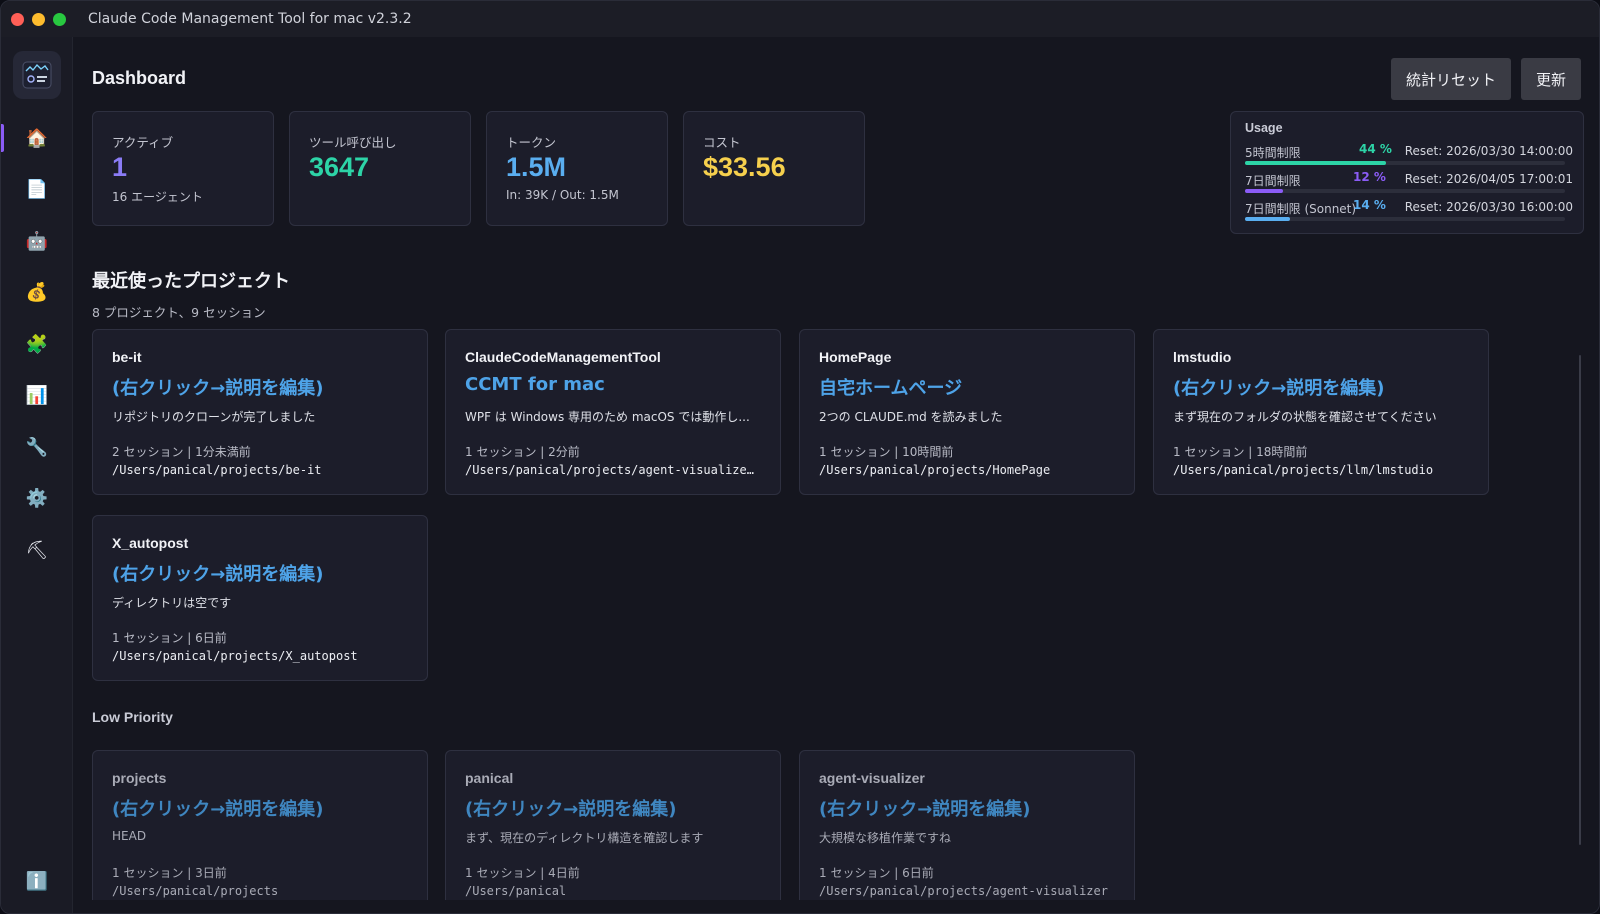  I want to click on project-name: agent-visualizer, so click(872, 778).